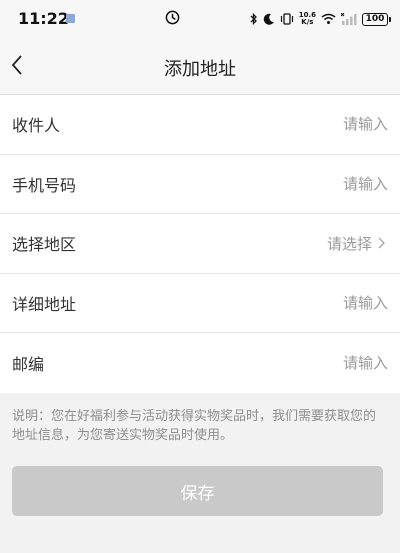 This screenshot has width=400, height=553. I want to click on phone-input, so click(328, 183).